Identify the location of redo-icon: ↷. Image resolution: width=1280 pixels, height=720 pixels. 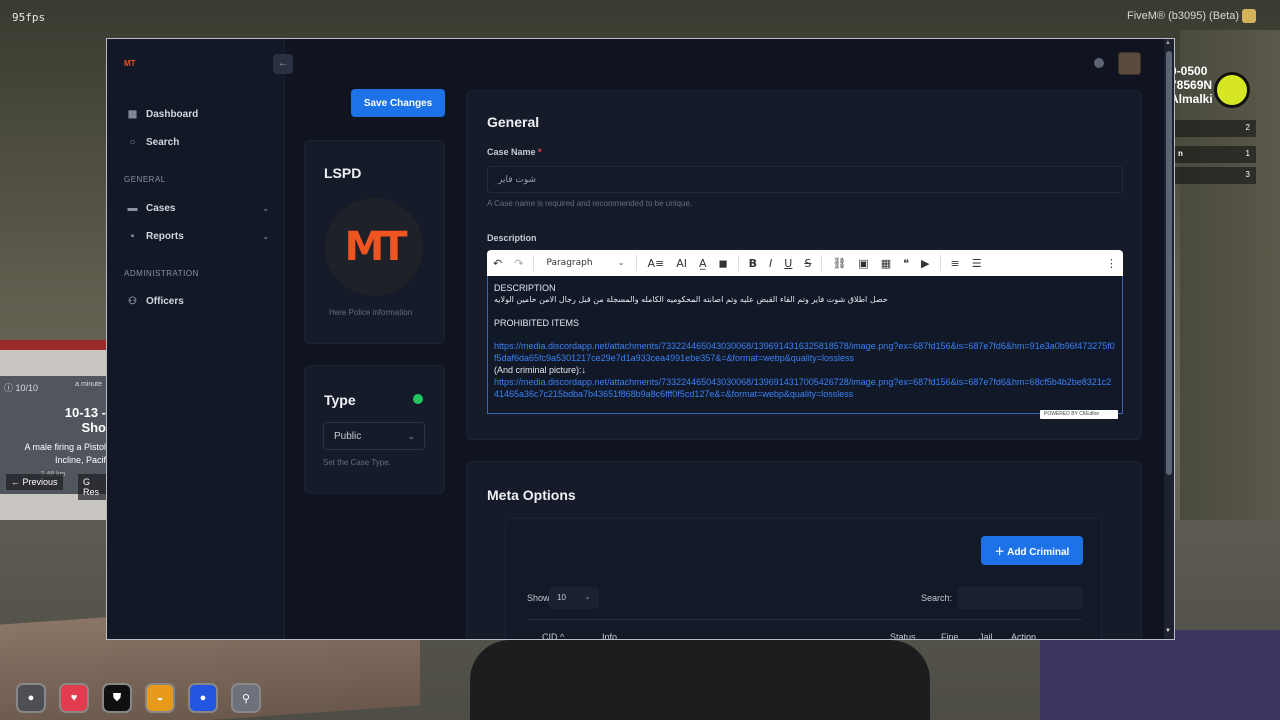
(518, 263).